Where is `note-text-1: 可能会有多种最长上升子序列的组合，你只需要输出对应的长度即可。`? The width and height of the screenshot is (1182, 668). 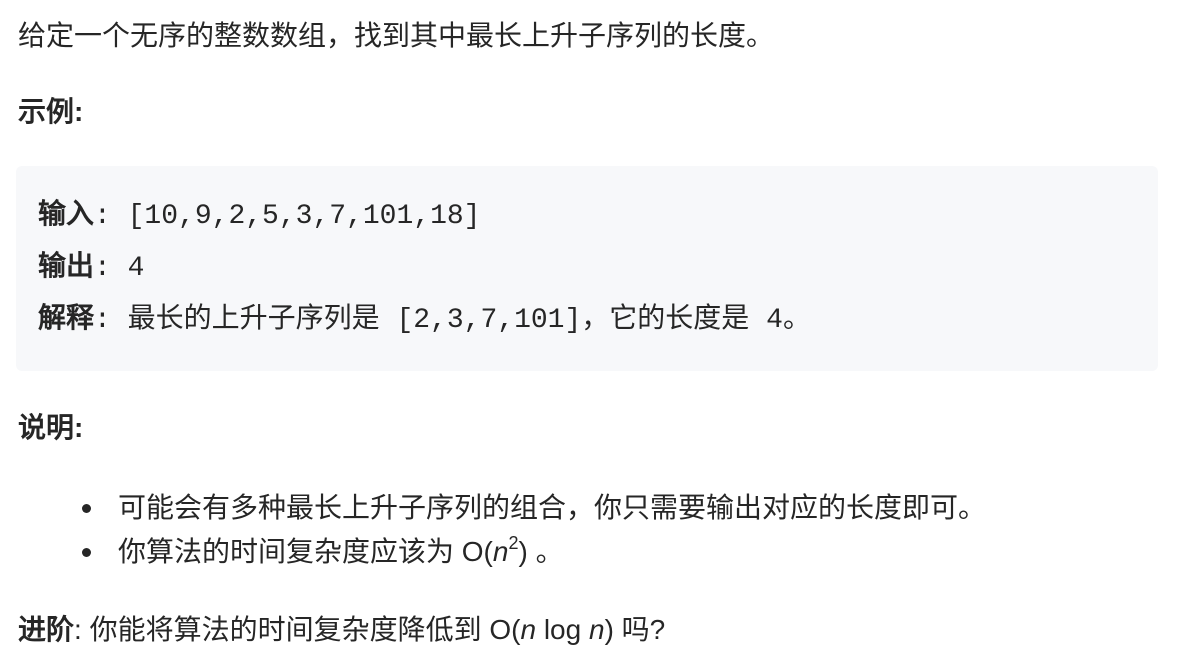
note-text-1: 可能会有多种最长上升子序列的组合，你只需要输出对应的长度即可。 is located at coordinates (552, 507).